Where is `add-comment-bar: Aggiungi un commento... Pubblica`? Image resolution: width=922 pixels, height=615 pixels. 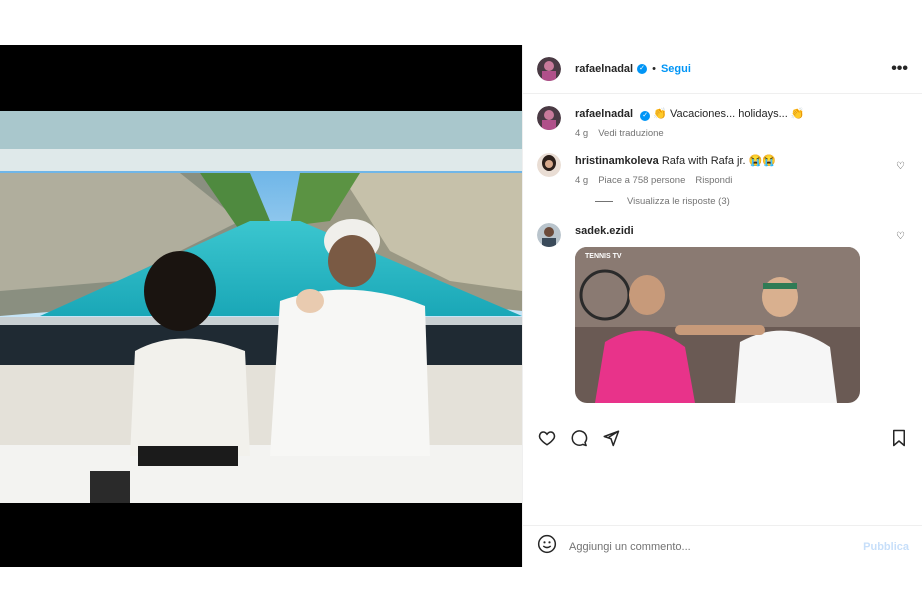
add-comment-bar: Aggiungi un commento... Pubblica is located at coordinates (722, 546).